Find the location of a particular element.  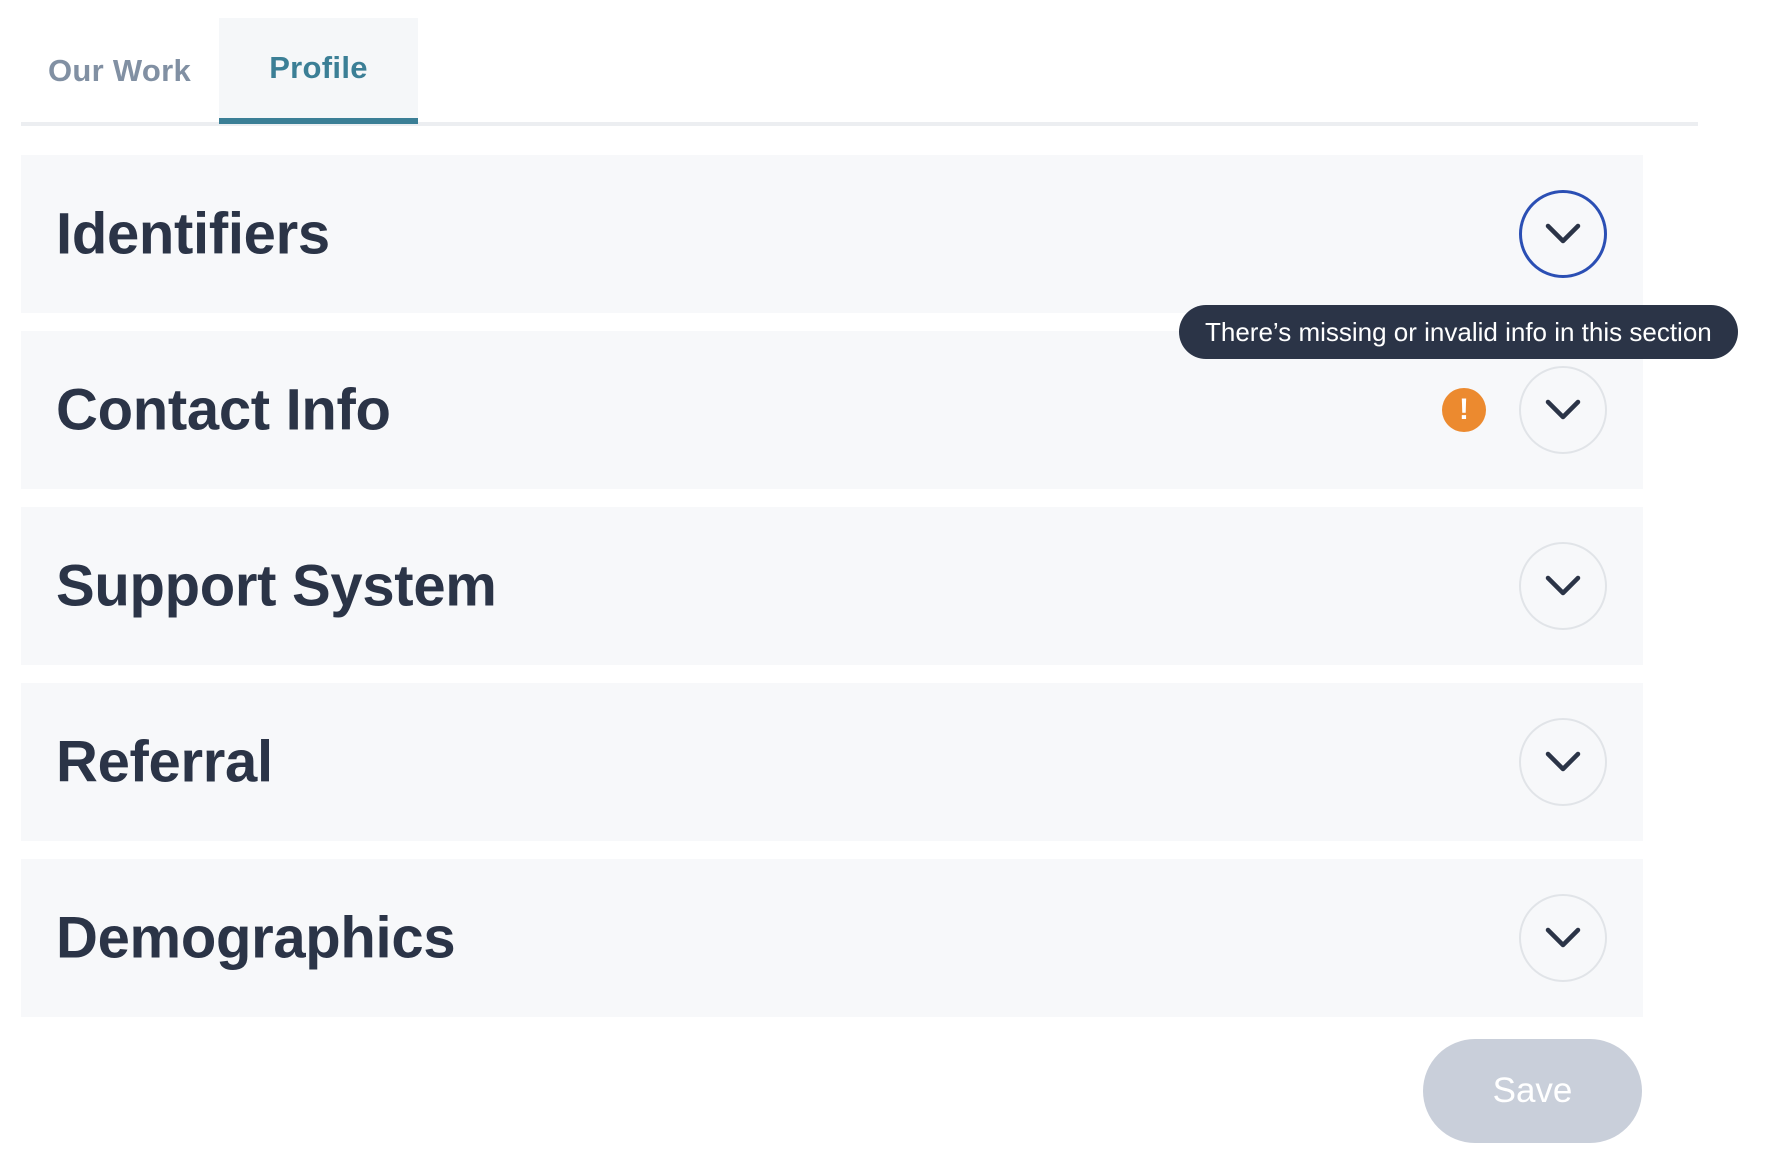

expand-demographics-button is located at coordinates (1563, 938).